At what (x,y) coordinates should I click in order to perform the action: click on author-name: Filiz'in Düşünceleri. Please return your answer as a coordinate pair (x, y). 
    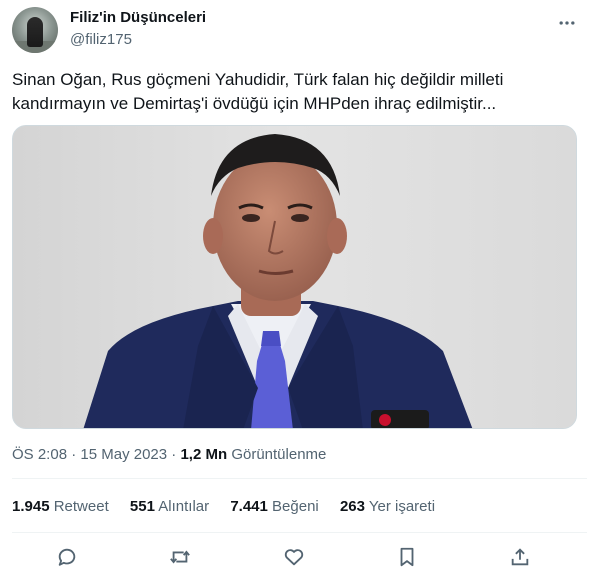
    Looking at the image, I should click on (138, 17).